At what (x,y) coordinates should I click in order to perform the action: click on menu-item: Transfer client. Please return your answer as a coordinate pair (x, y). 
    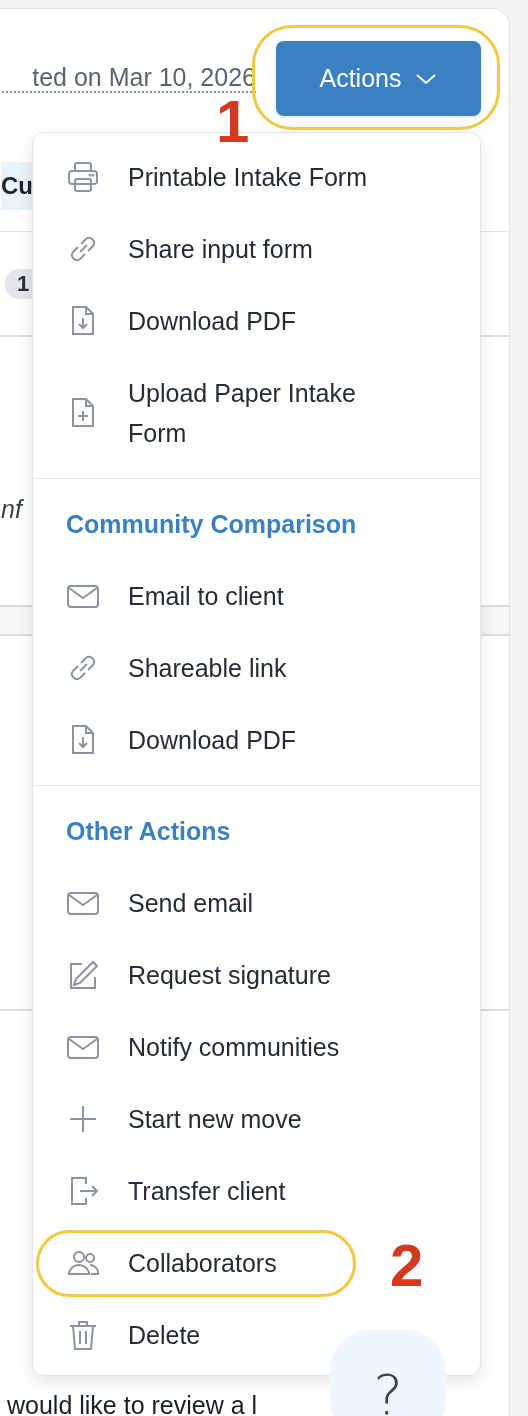
    Looking at the image, I should click on (164, 1191).